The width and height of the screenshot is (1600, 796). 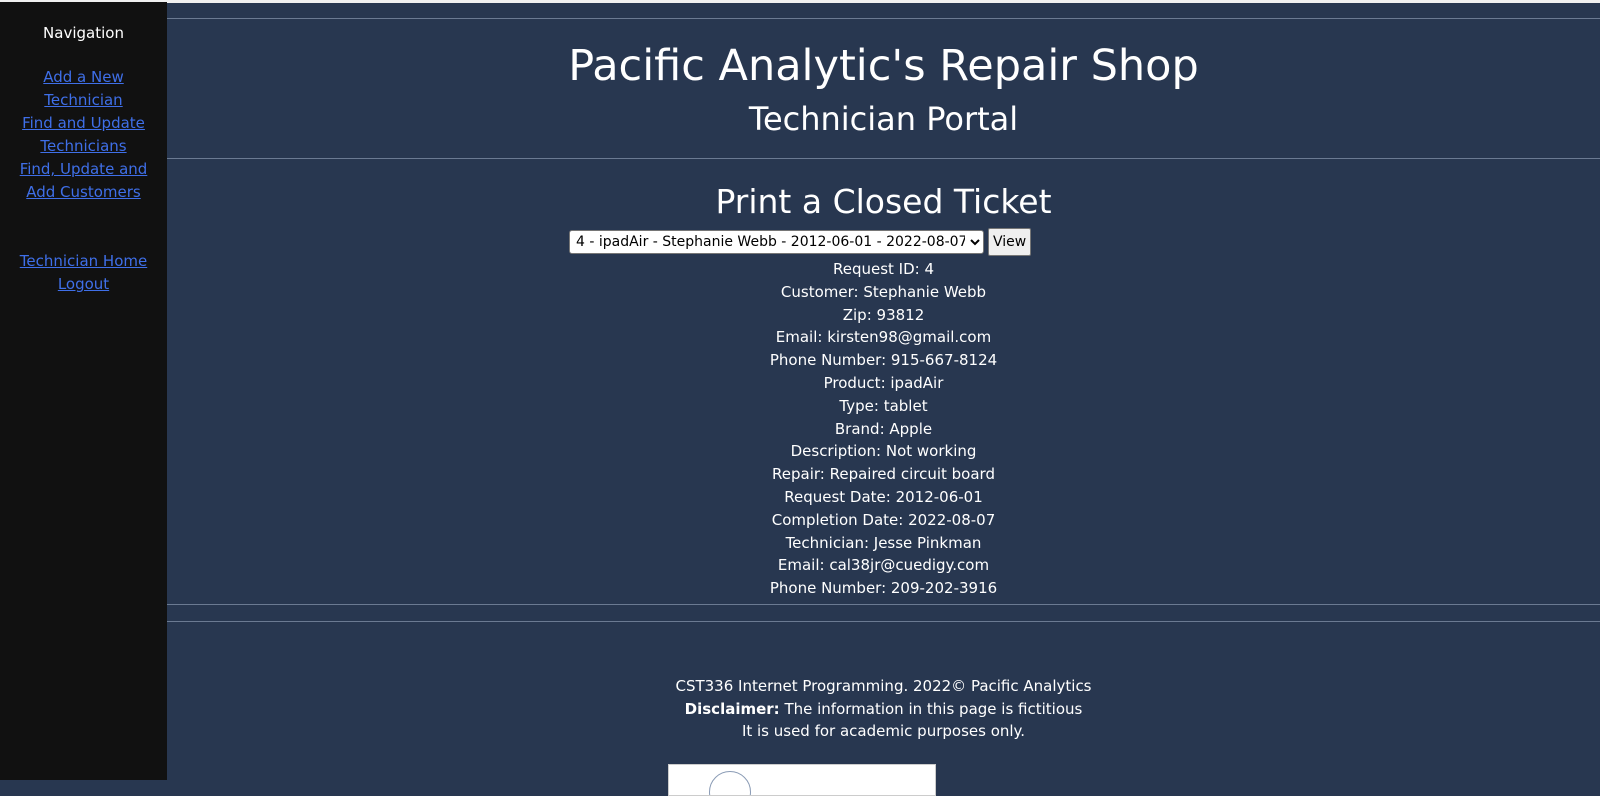 I want to click on footer-second-divider, so click(x=883, y=621).